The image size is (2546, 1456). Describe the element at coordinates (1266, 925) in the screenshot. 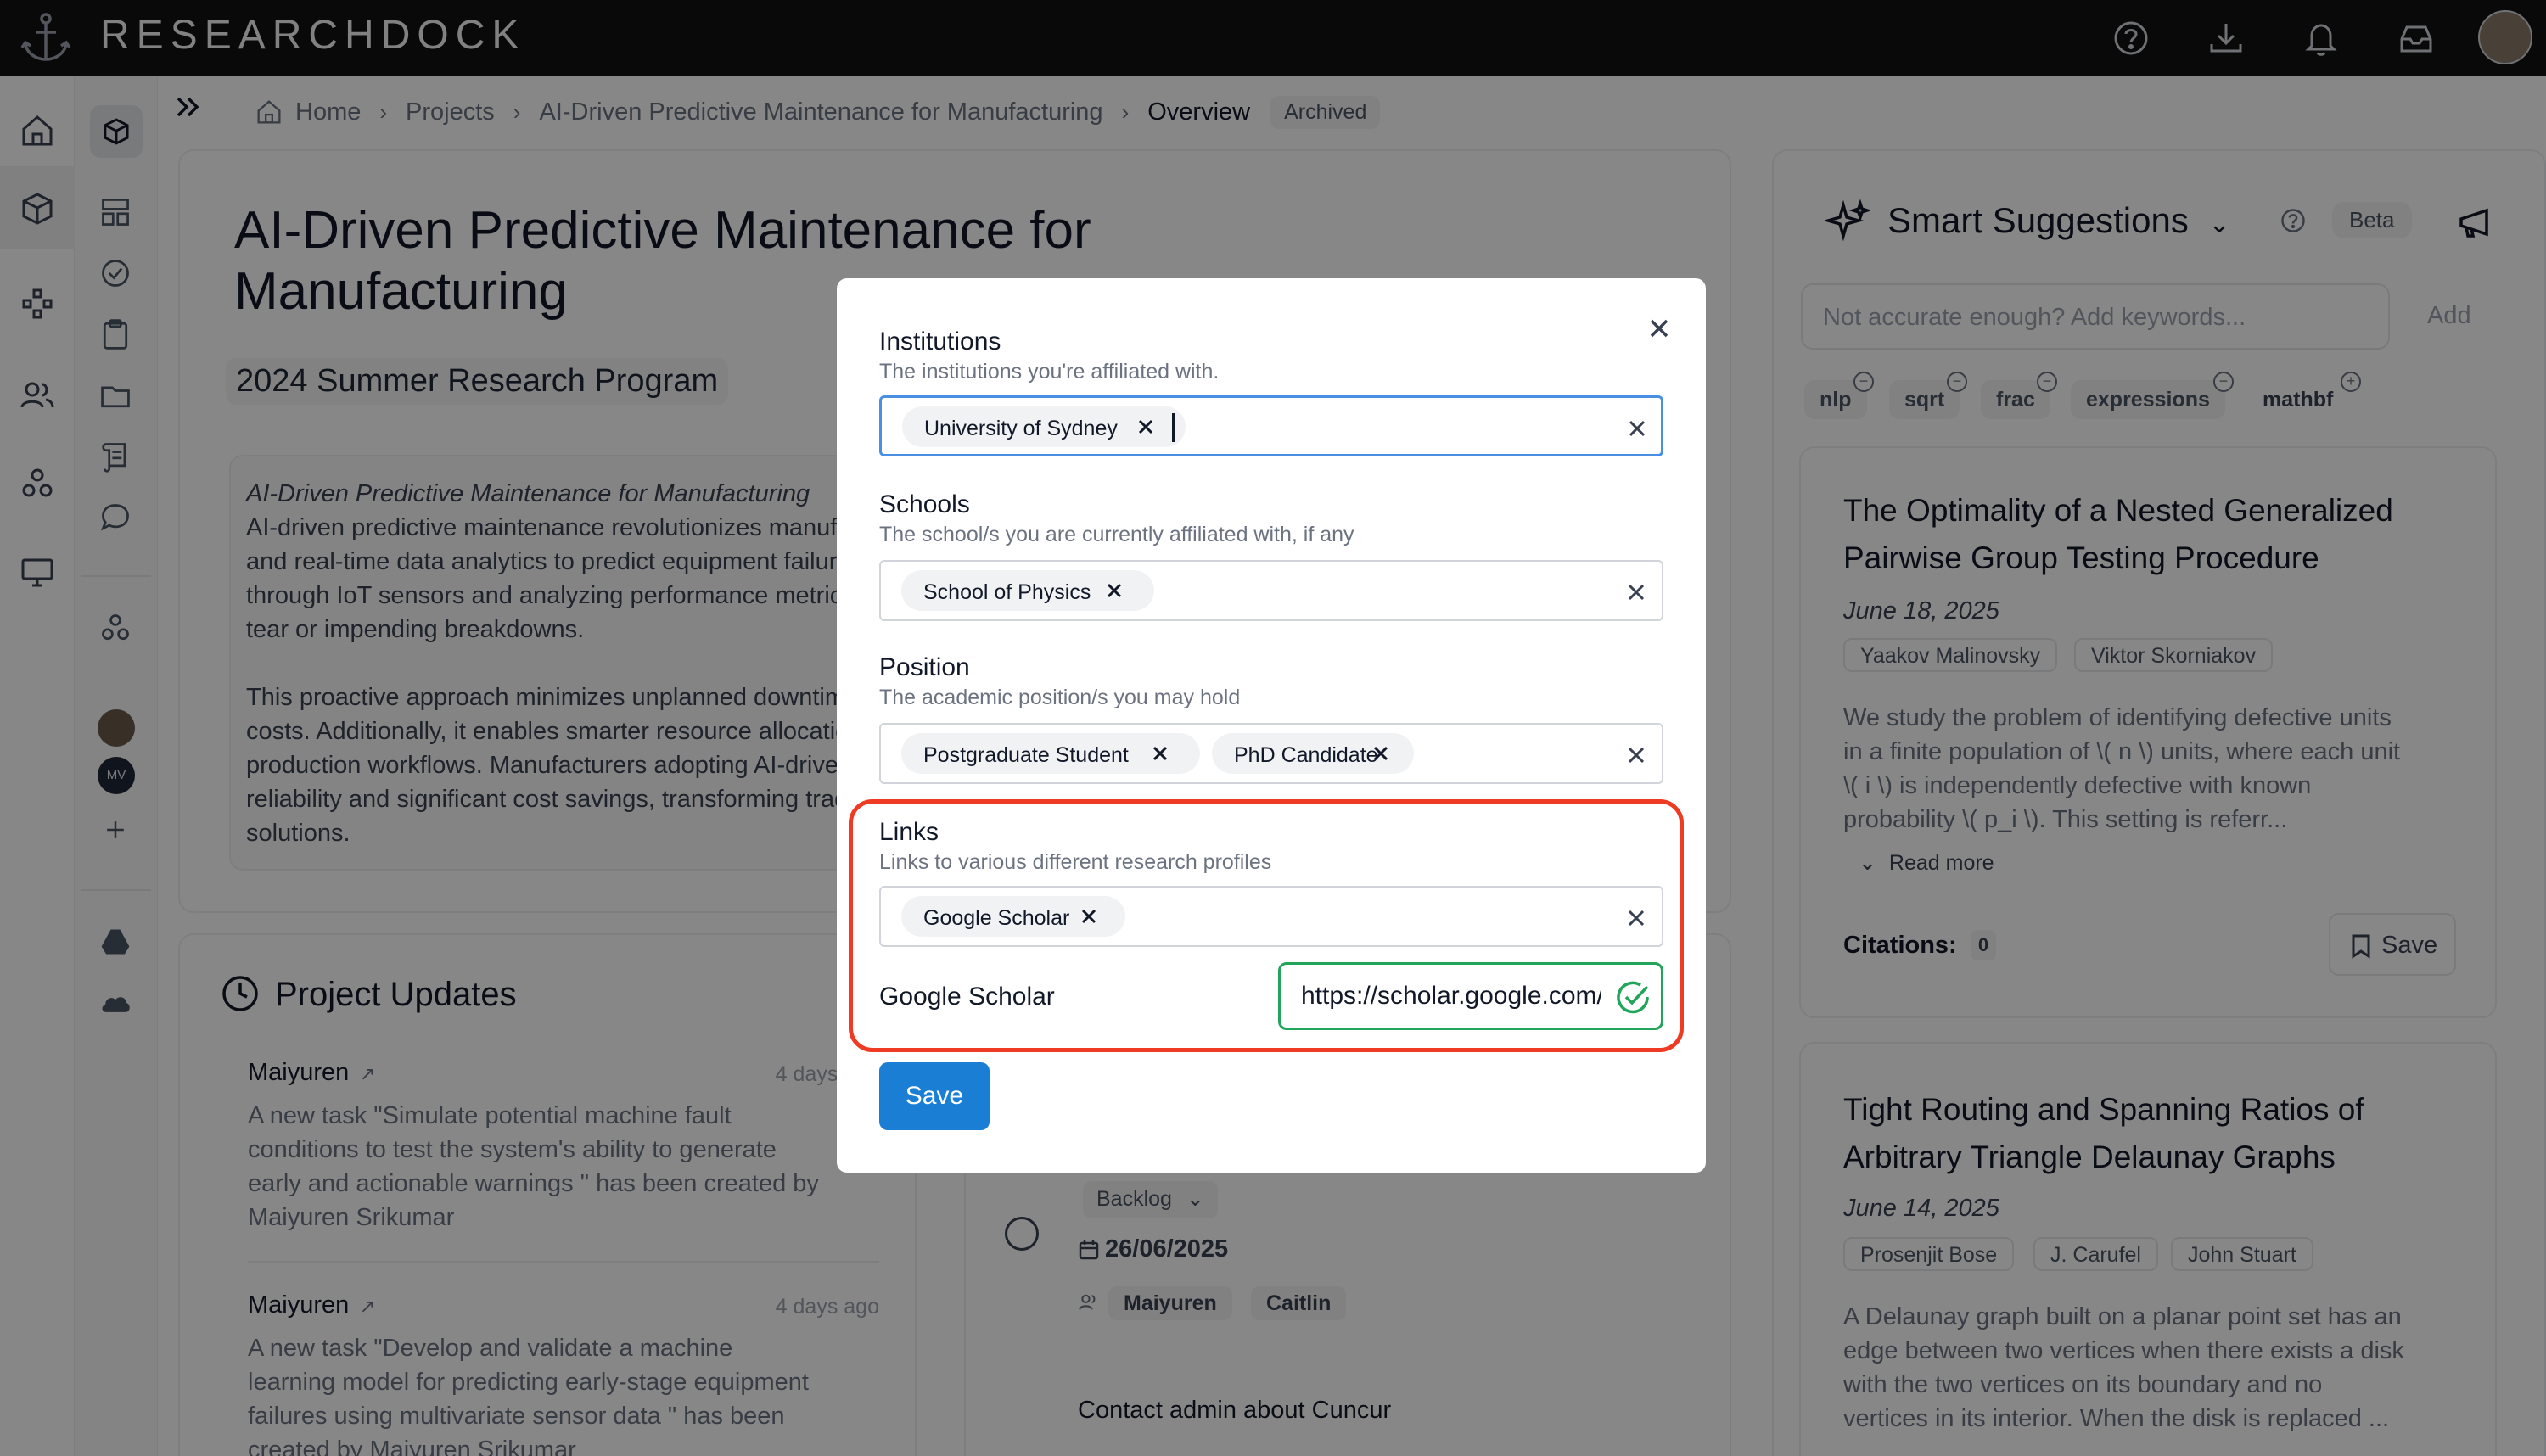

I see `annotation-highlight` at that location.